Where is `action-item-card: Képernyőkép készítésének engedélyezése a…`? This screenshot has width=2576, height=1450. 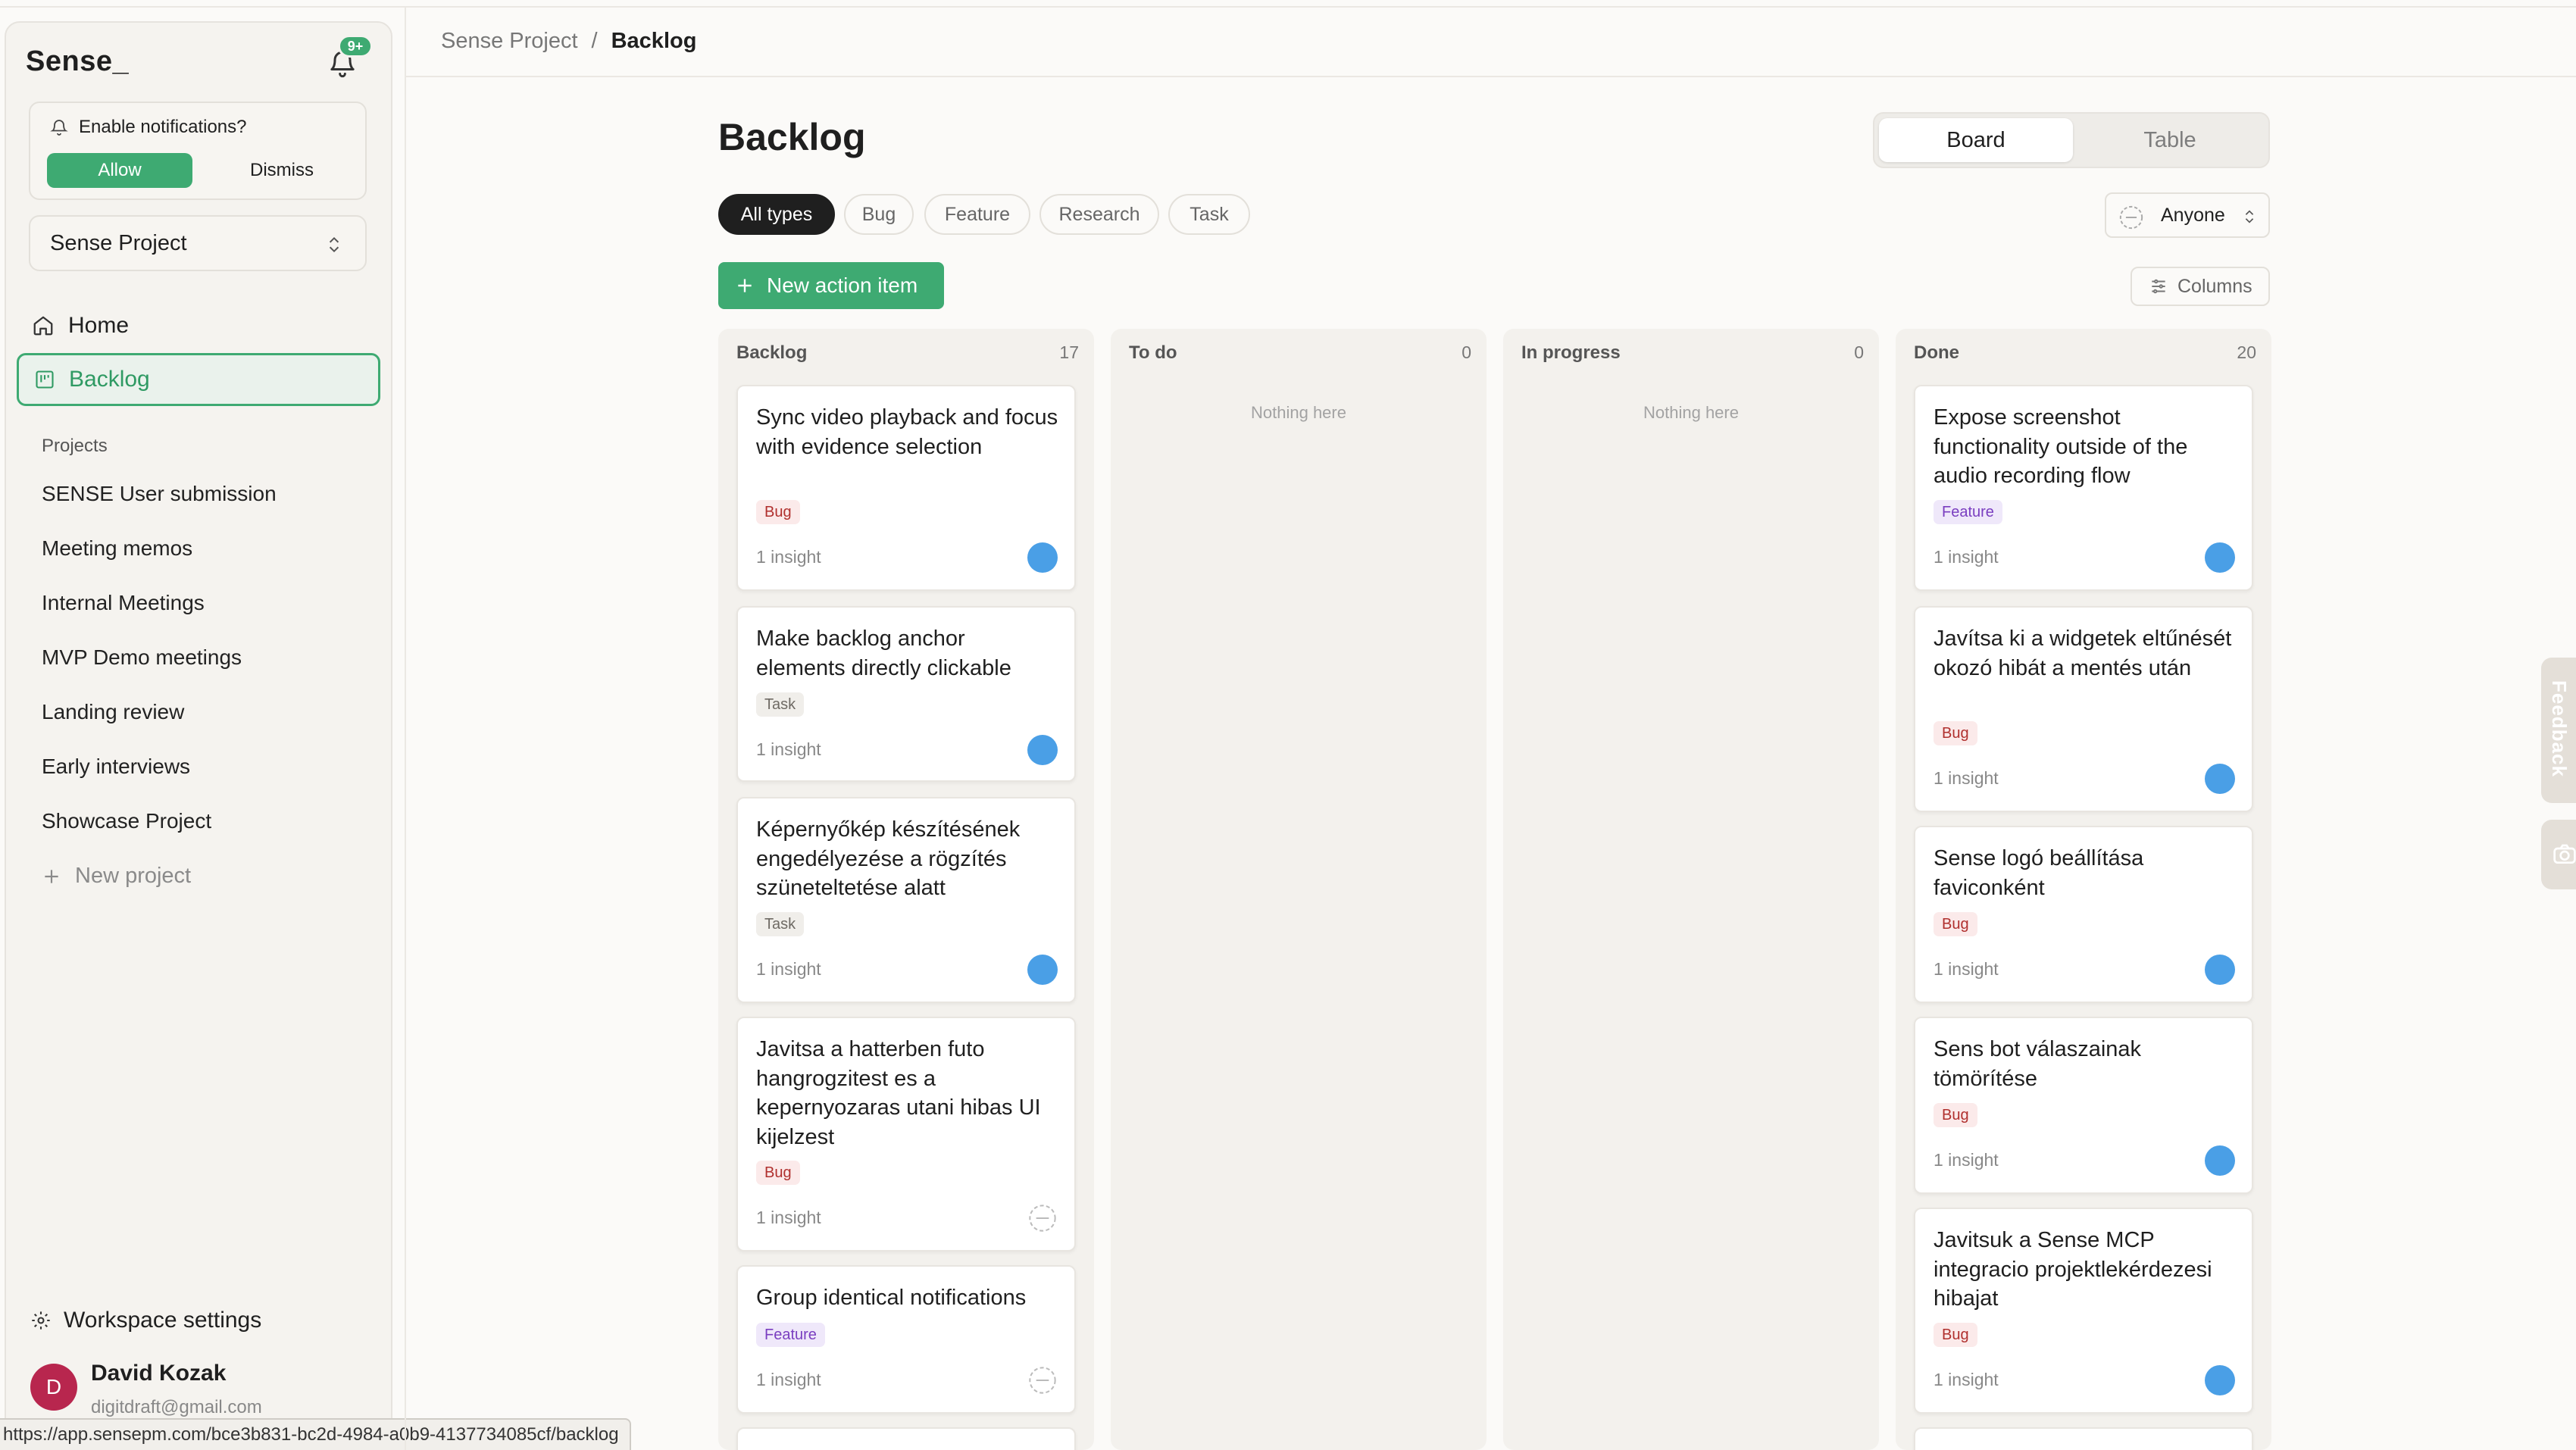
action-item-card: Képernyőkép készítésének engedélyezése a… is located at coordinates (906, 900).